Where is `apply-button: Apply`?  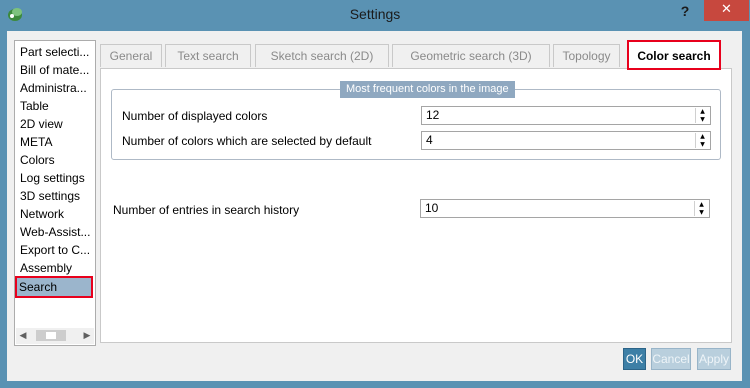
apply-button: Apply is located at coordinates (714, 359).